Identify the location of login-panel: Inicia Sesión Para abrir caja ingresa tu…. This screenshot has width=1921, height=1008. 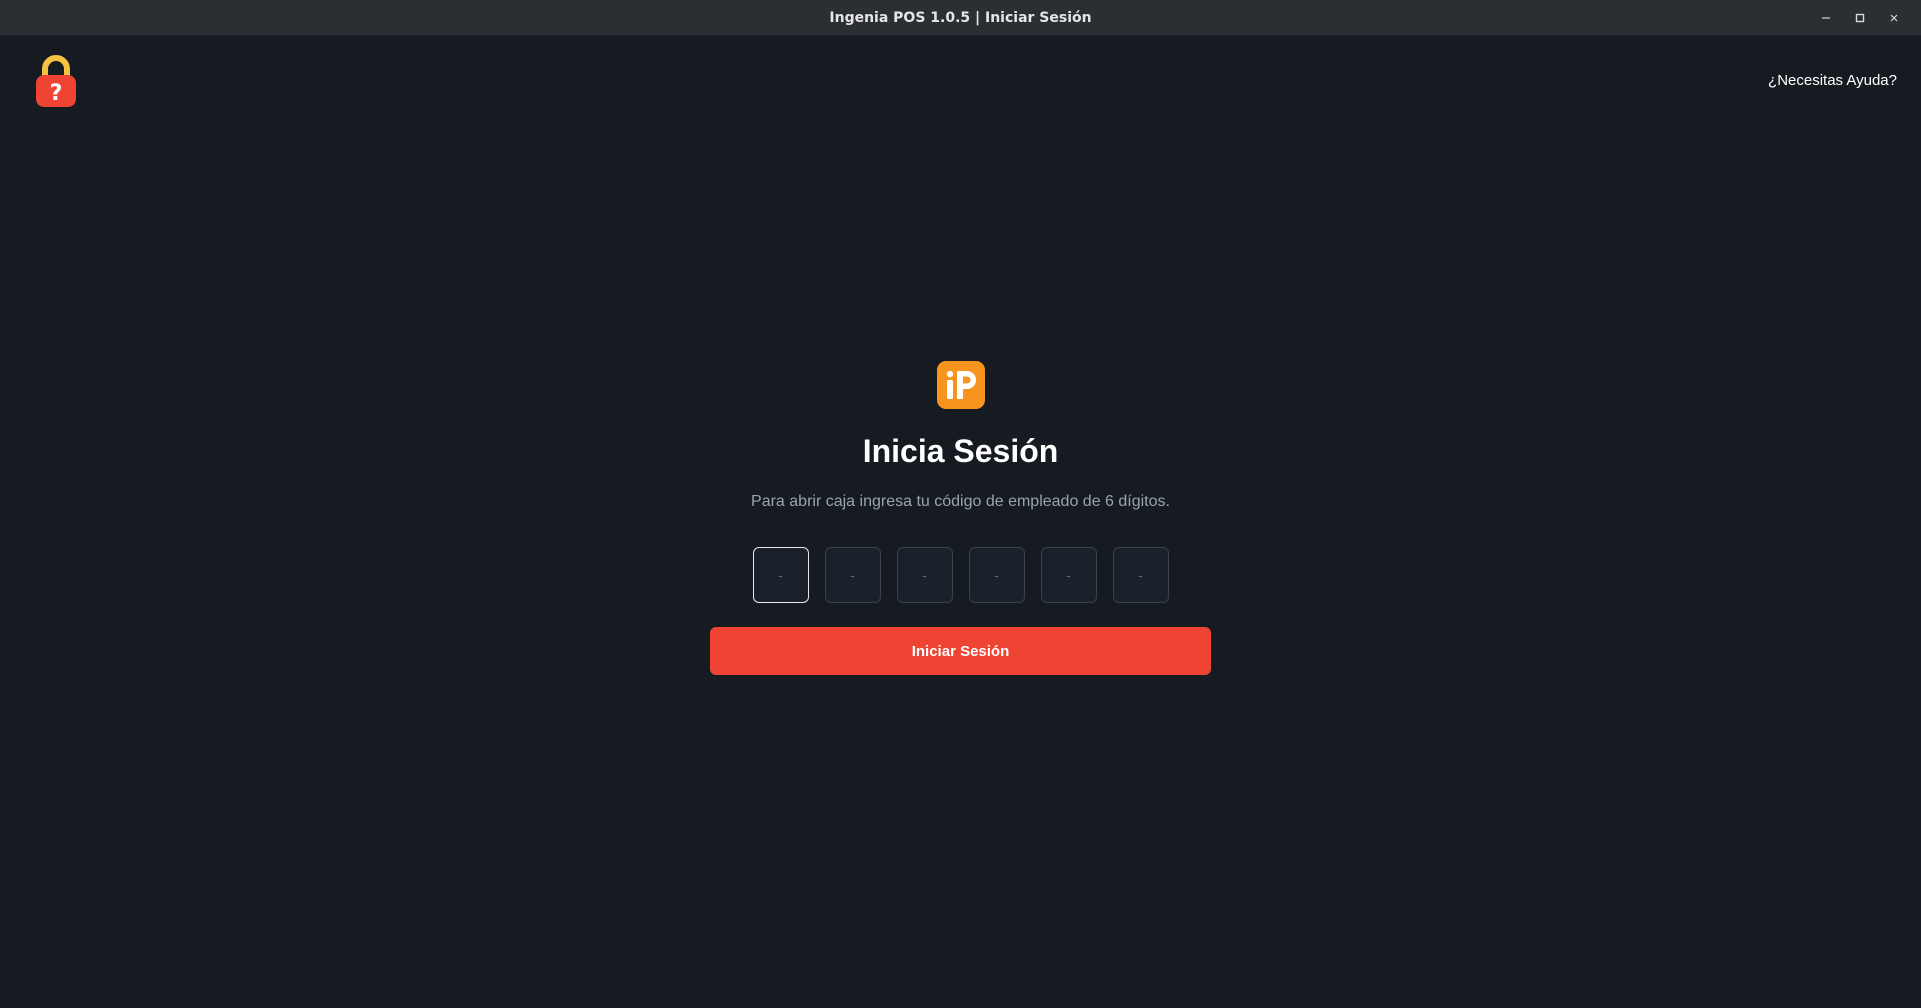
(960, 518).